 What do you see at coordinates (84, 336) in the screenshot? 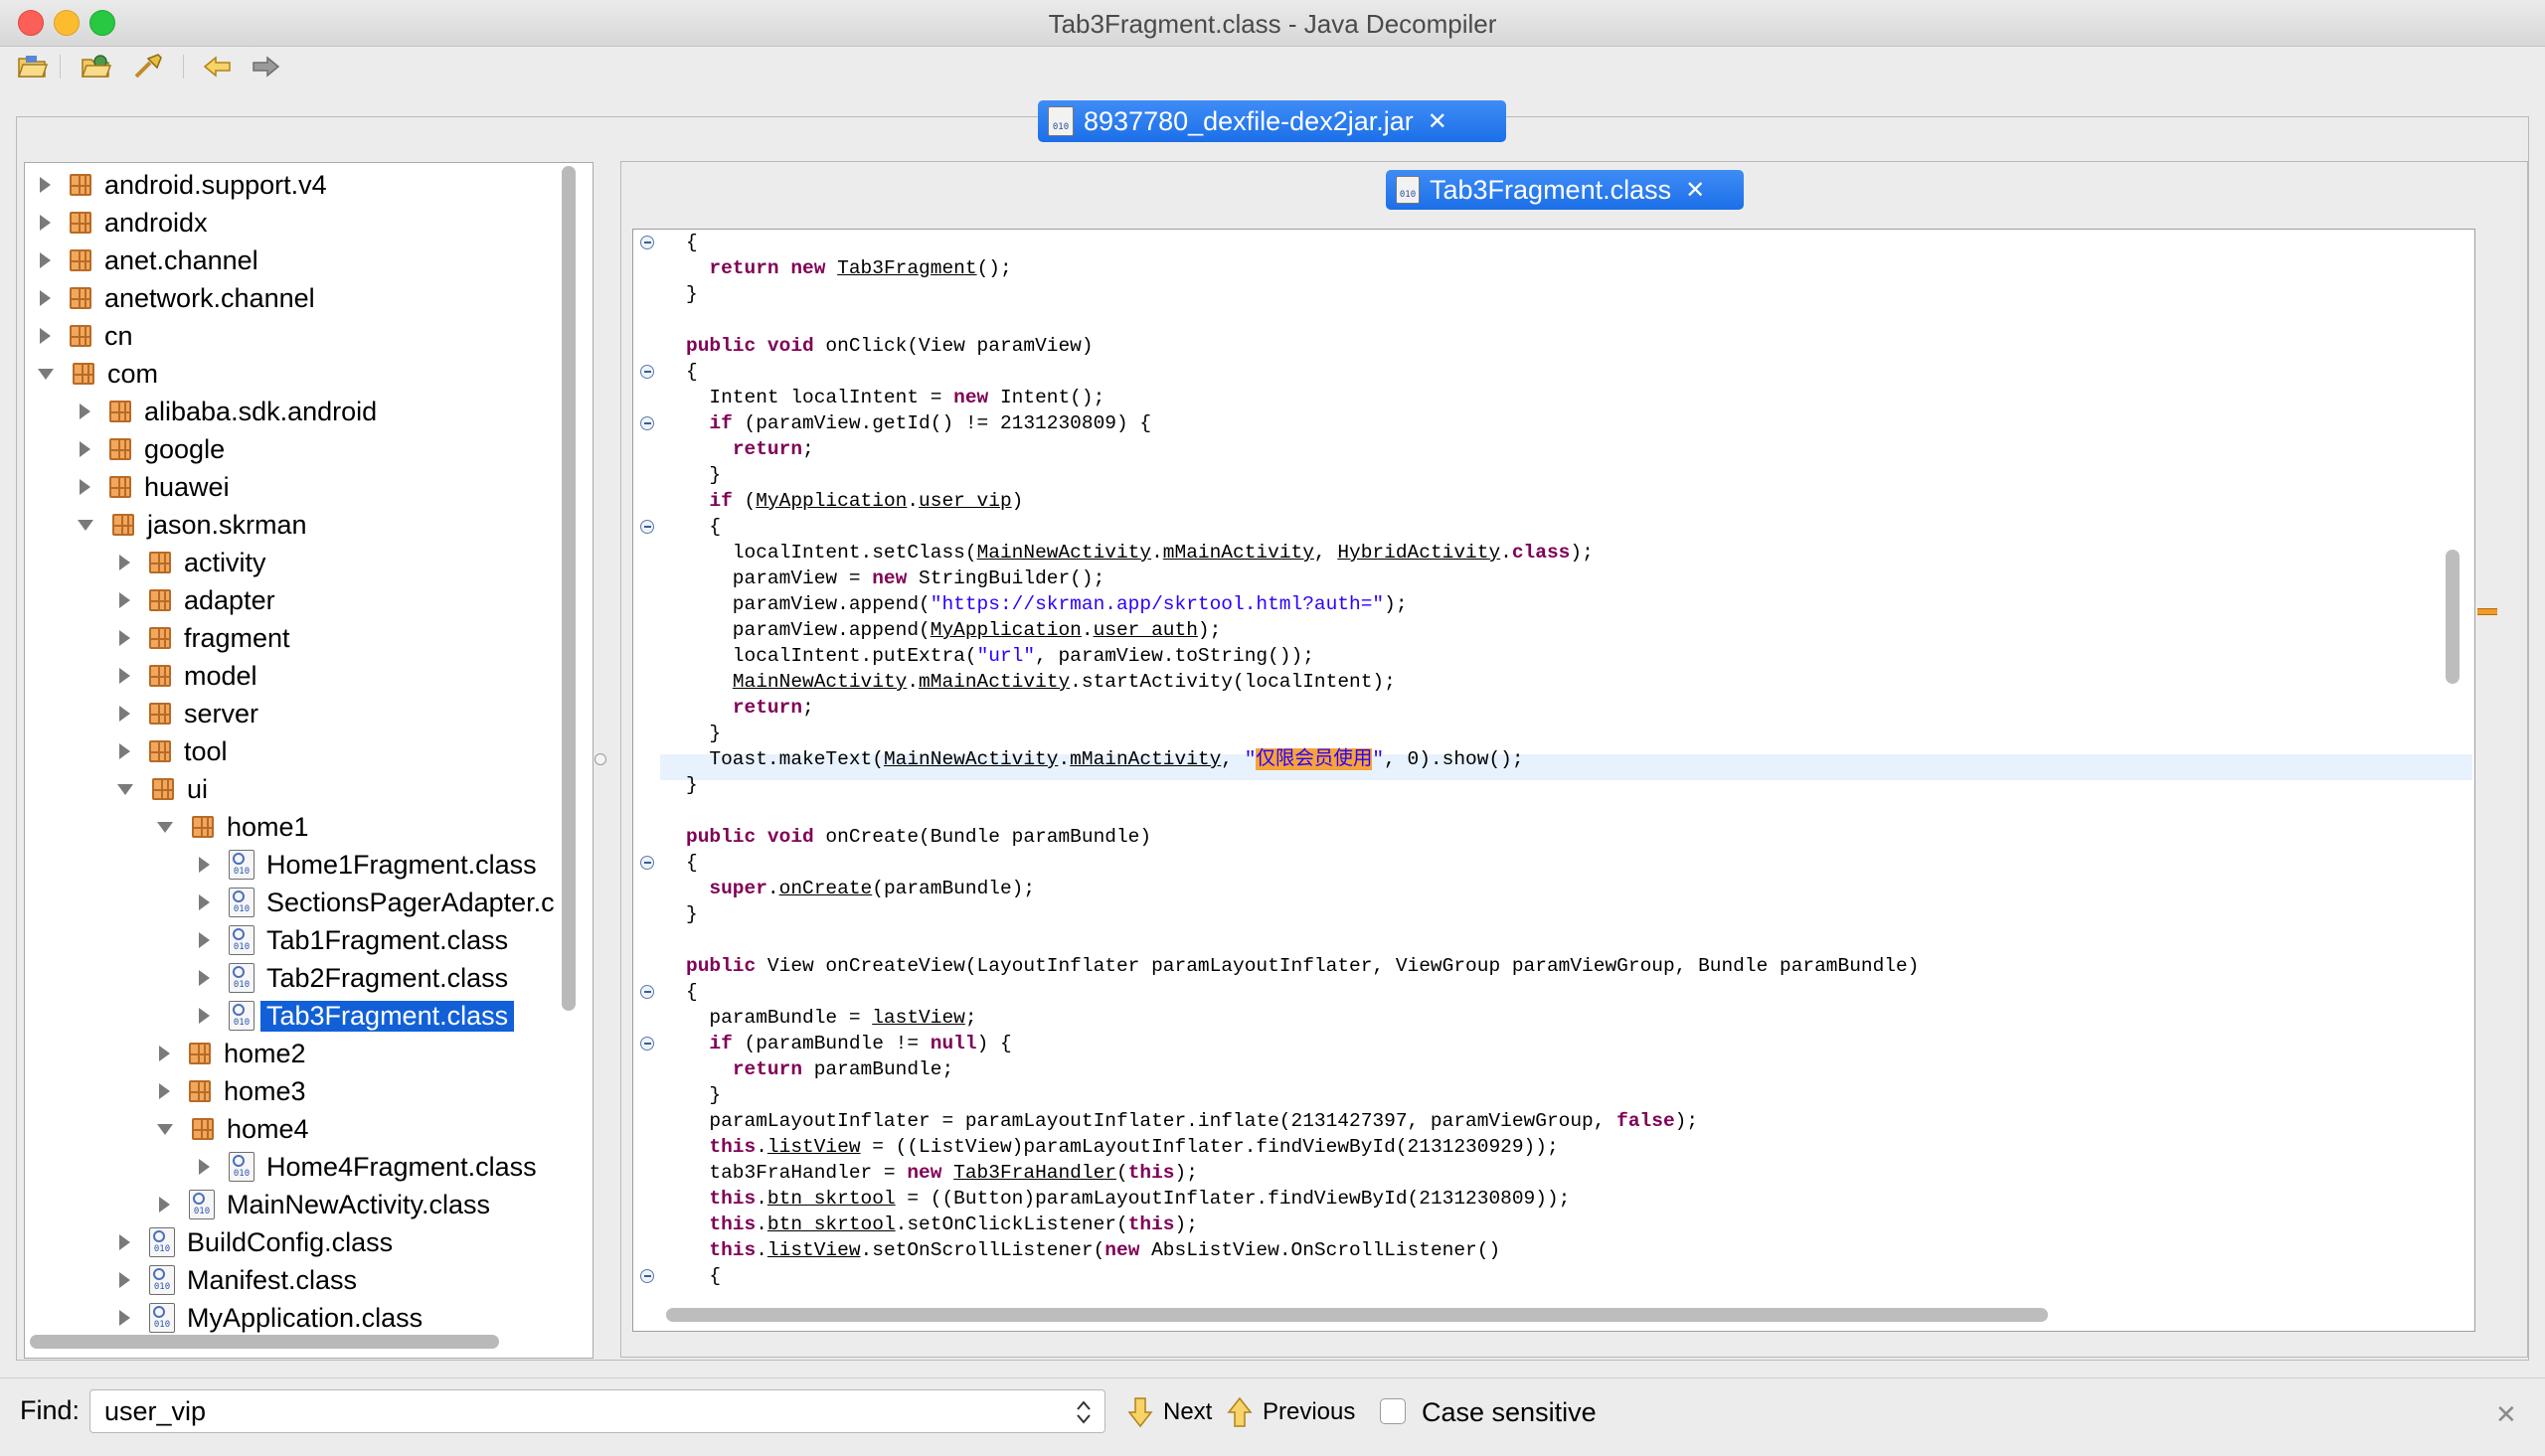
I see `tree-item-package: cn` at bounding box center [84, 336].